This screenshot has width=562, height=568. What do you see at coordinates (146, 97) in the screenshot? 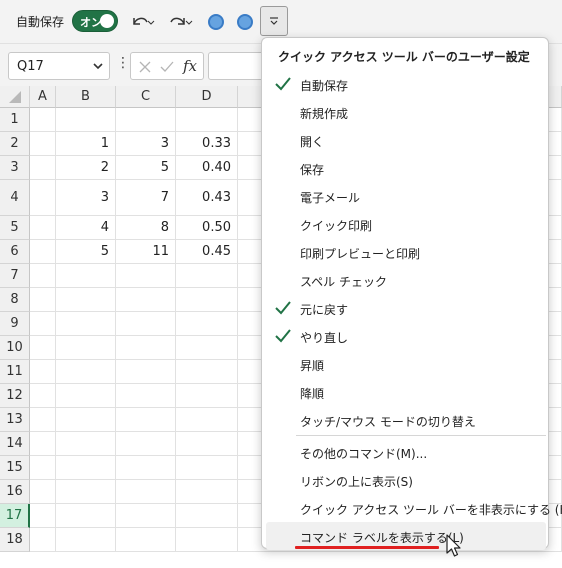
I see `column-header-c: C` at bounding box center [146, 97].